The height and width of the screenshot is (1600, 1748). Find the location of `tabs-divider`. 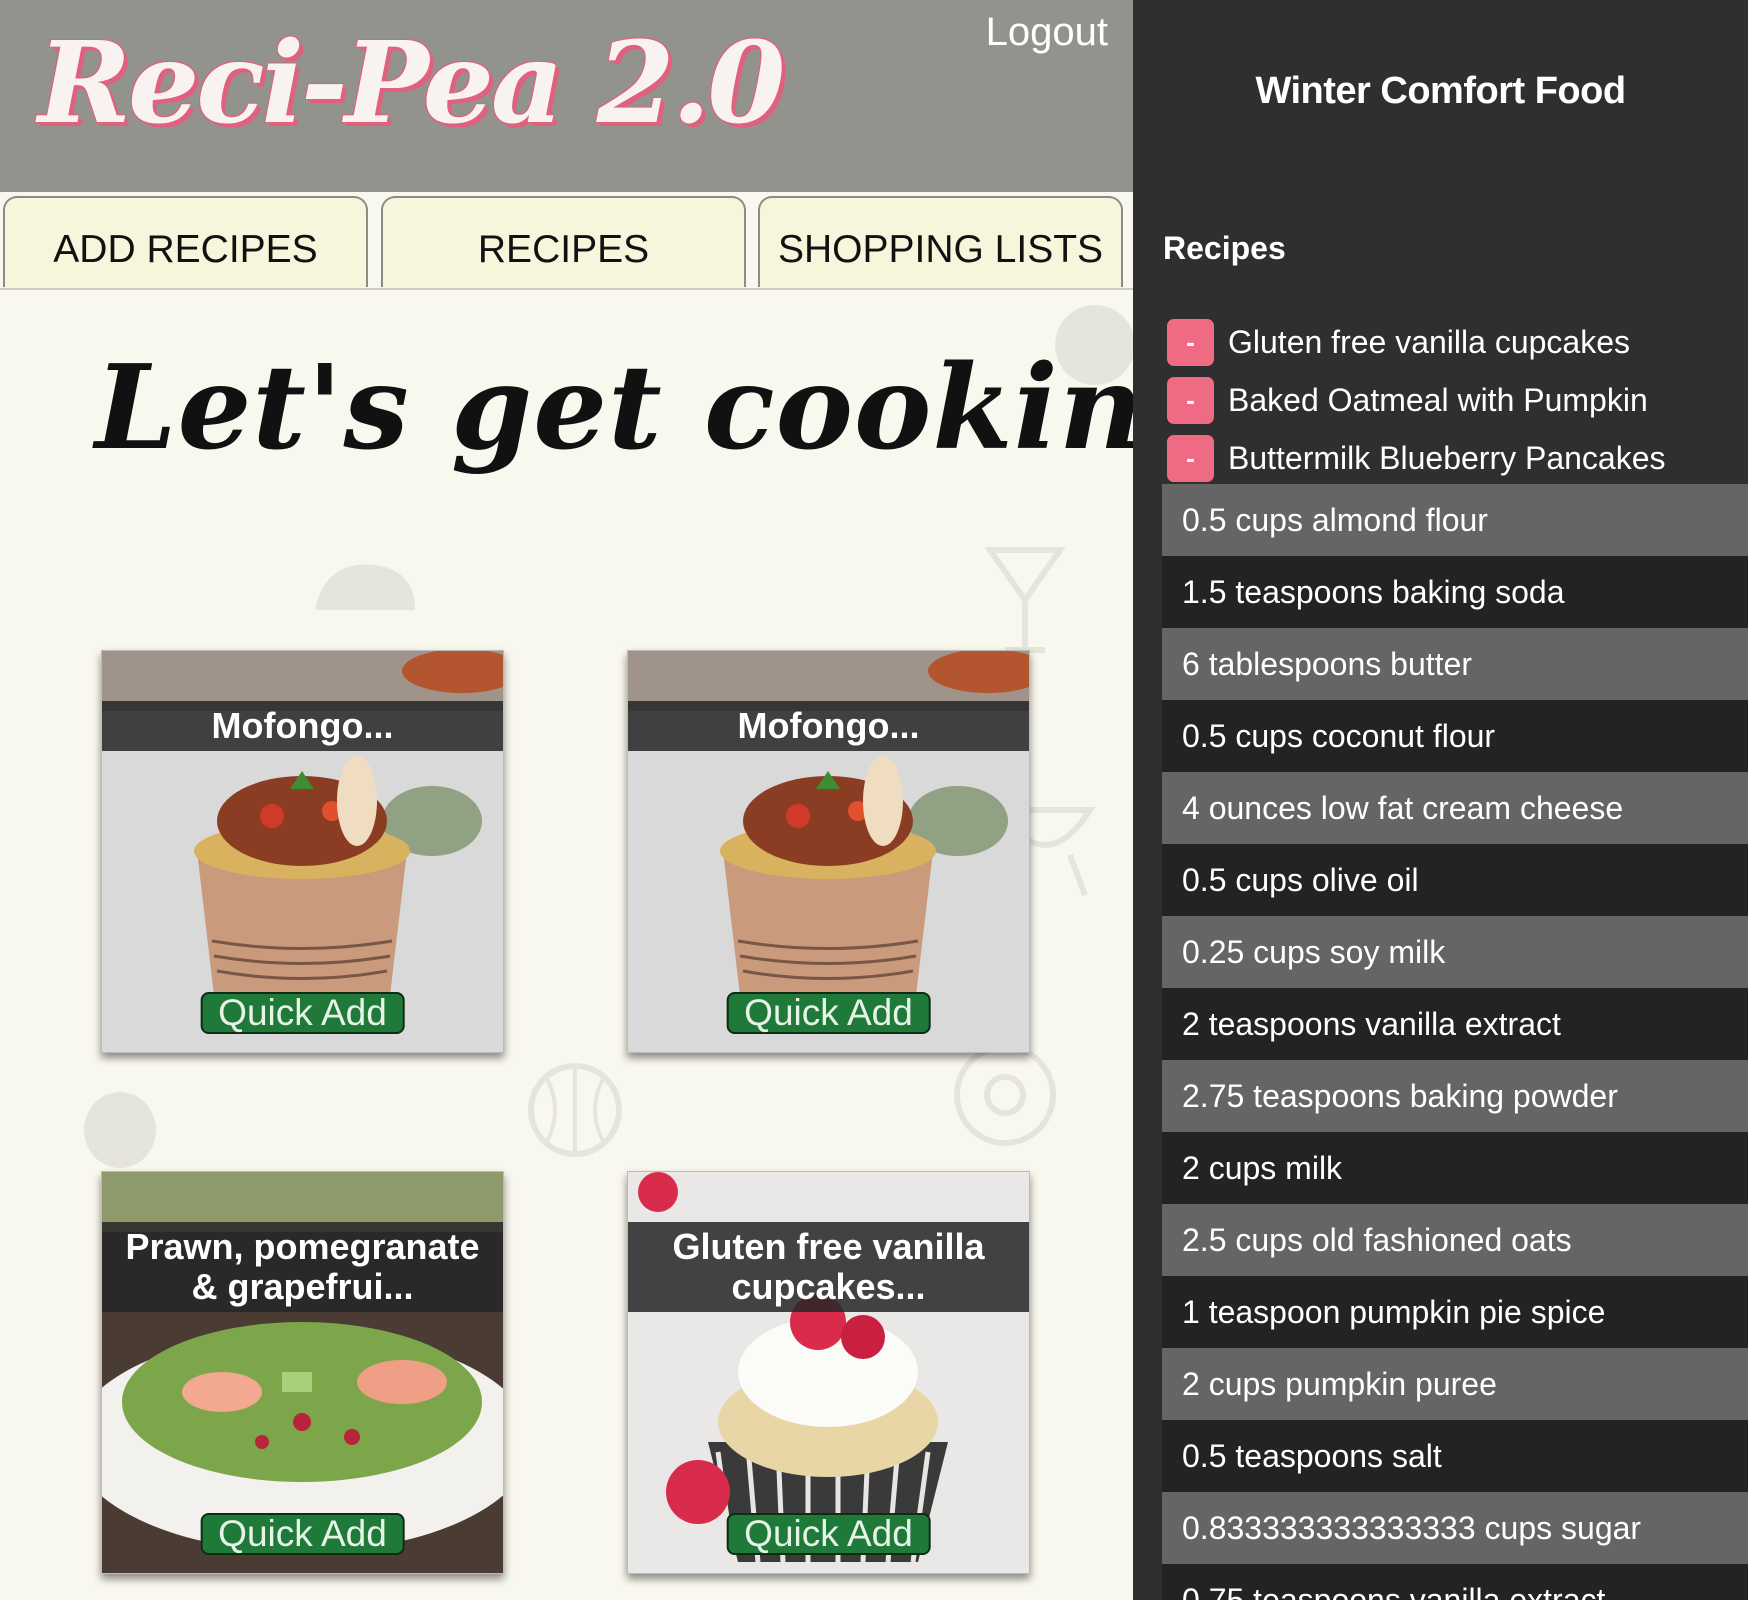

tabs-divider is located at coordinates (566, 289).